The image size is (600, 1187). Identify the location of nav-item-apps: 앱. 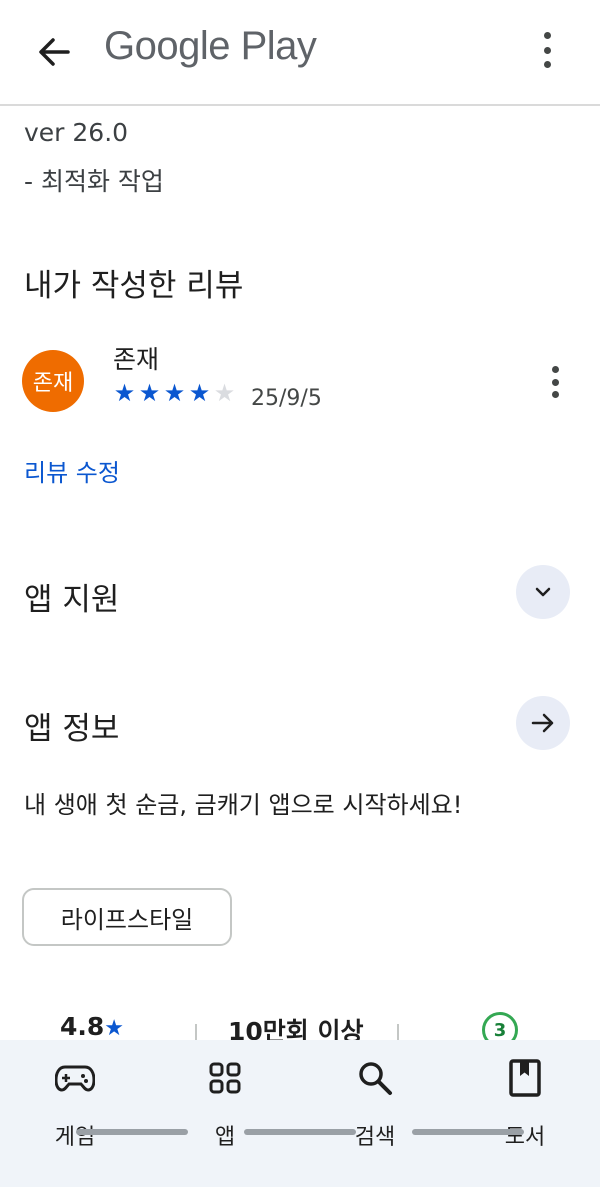
(225, 1108).